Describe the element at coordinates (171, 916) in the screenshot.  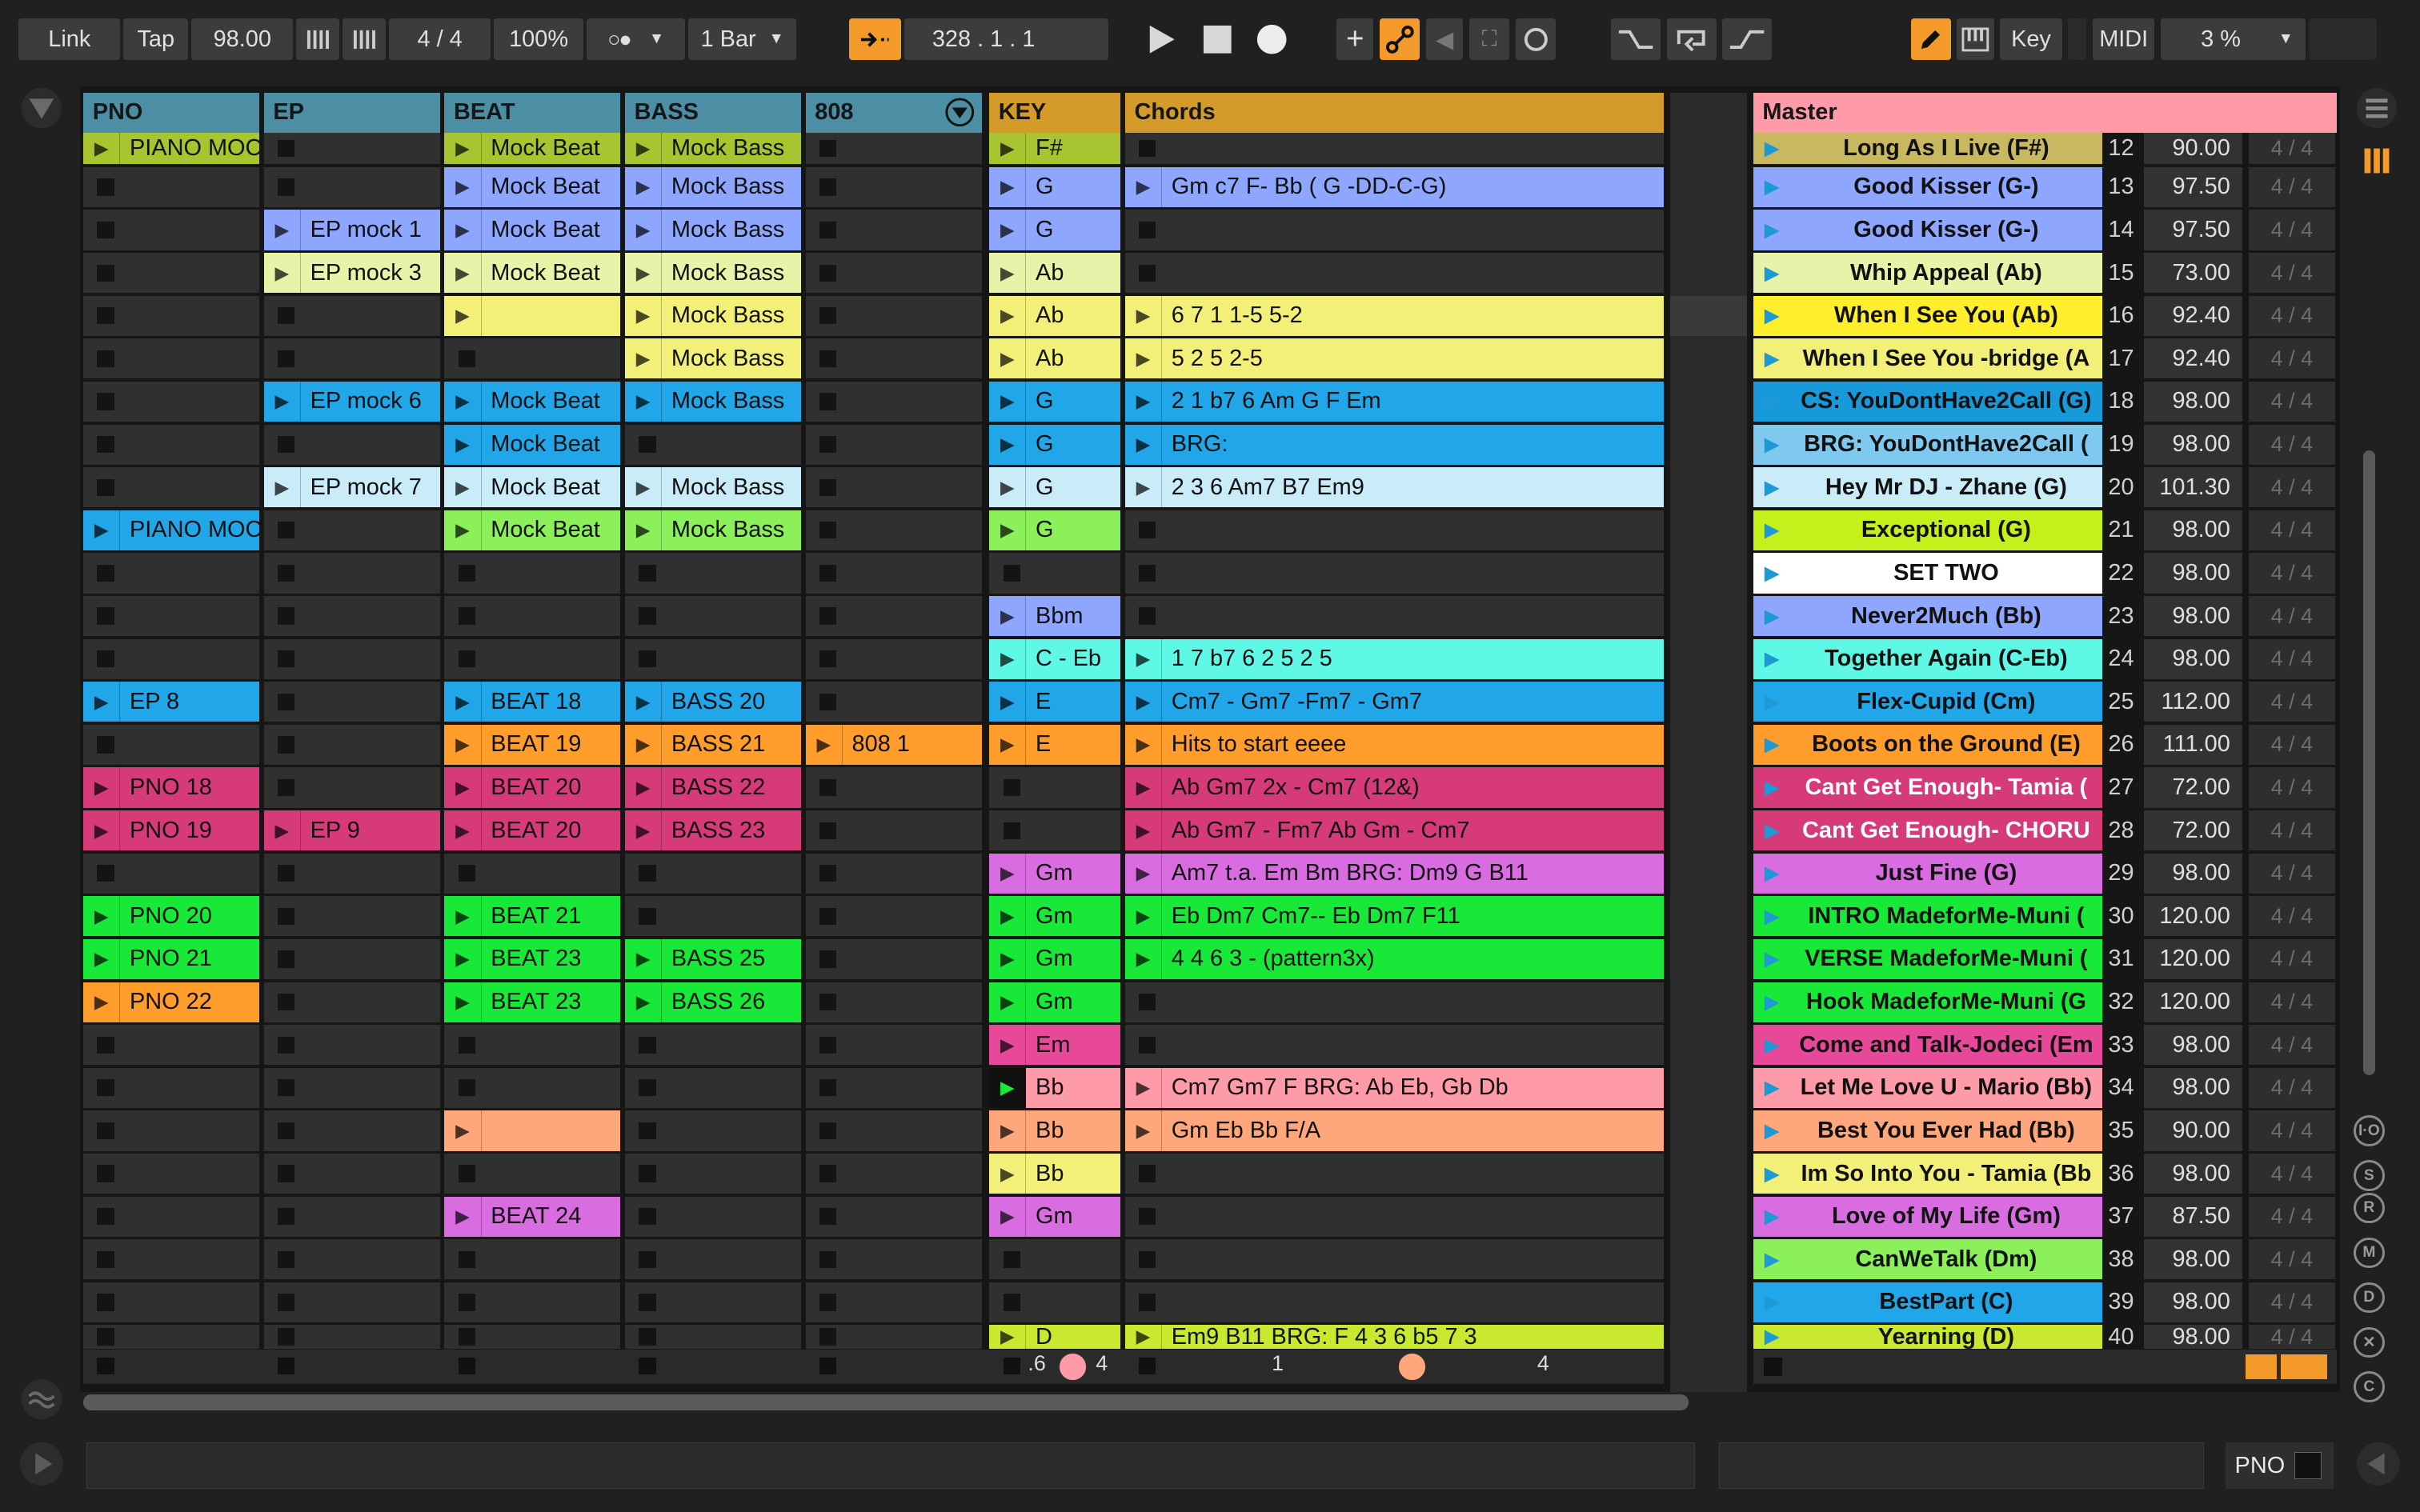
I see `clip-slot: ▶ PNO 20` at that location.